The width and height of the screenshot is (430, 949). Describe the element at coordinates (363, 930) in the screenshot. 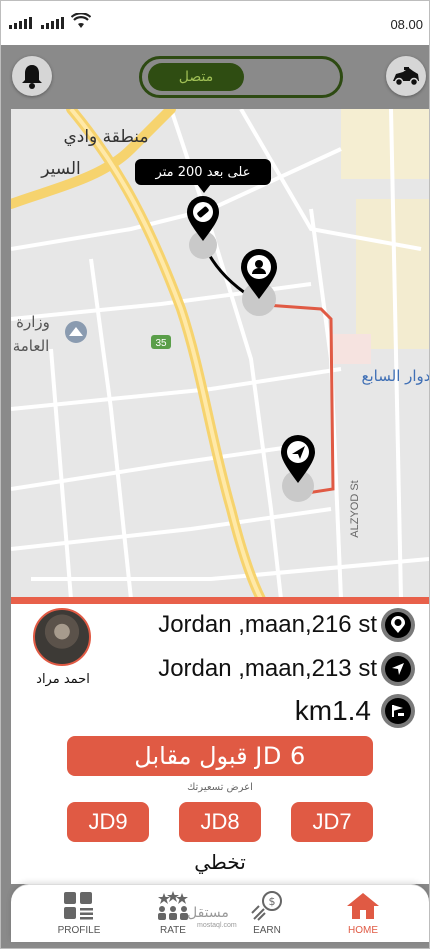

I see `nav-home-label: HOME` at that location.